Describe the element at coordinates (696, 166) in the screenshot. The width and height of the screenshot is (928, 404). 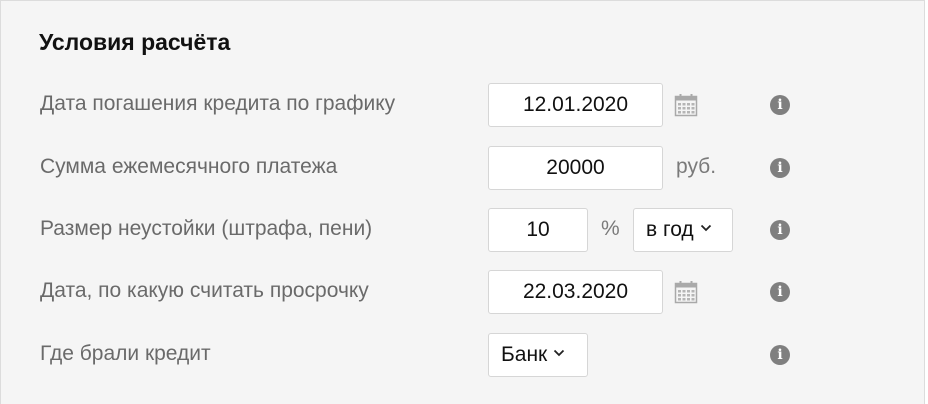
I see `currency-unit: руб.` at that location.